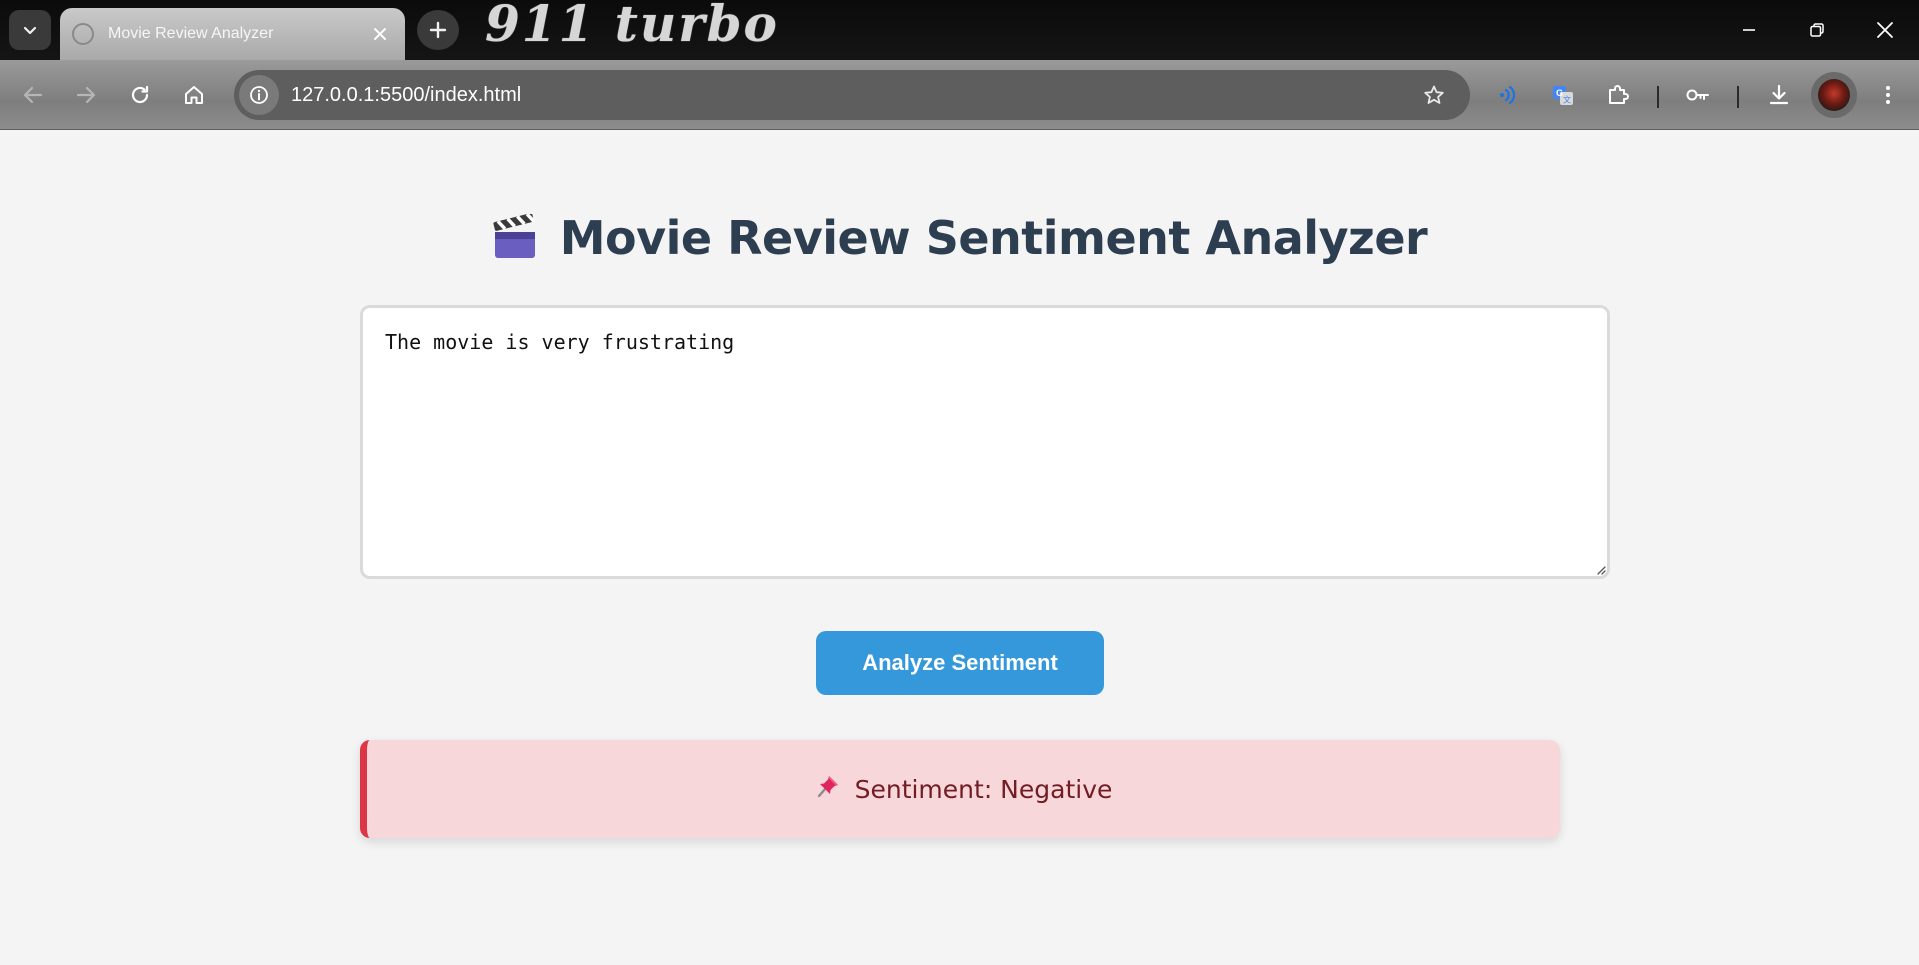 This screenshot has height=965, width=1919. What do you see at coordinates (191, 33) in the screenshot?
I see `tab-title: Movie Review Analyzer` at bounding box center [191, 33].